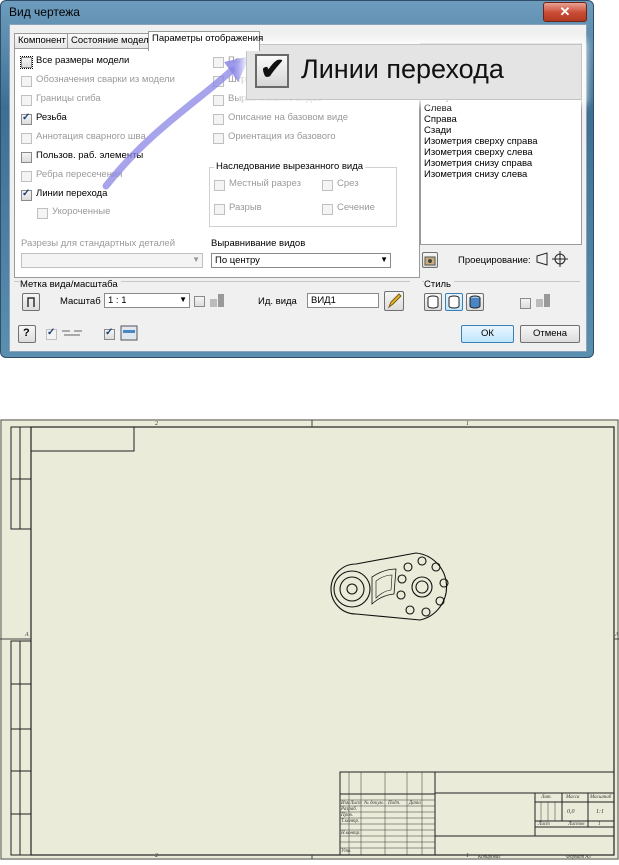 This screenshot has width=619, height=865. Describe the element at coordinates (129, 333) in the screenshot. I see `edit-view-icon` at that location.